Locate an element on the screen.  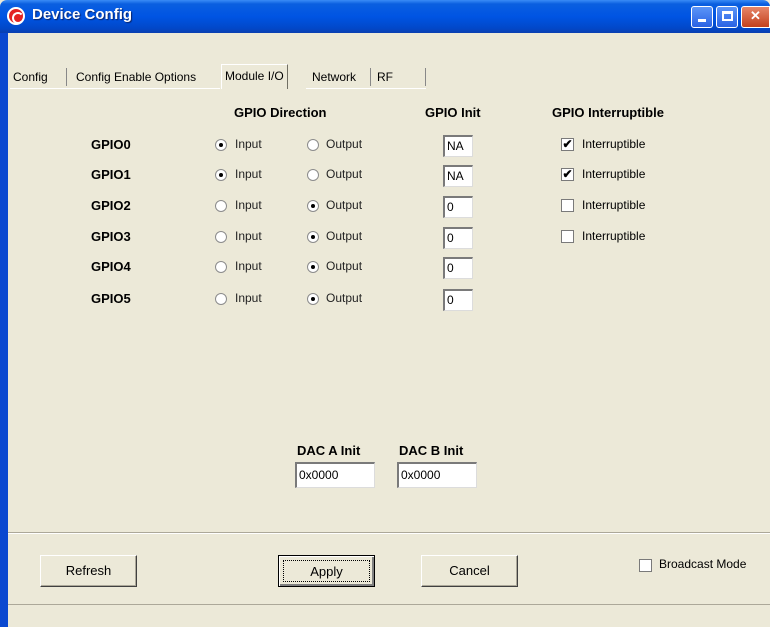
apply-button: Apply is located at coordinates (326, 571).